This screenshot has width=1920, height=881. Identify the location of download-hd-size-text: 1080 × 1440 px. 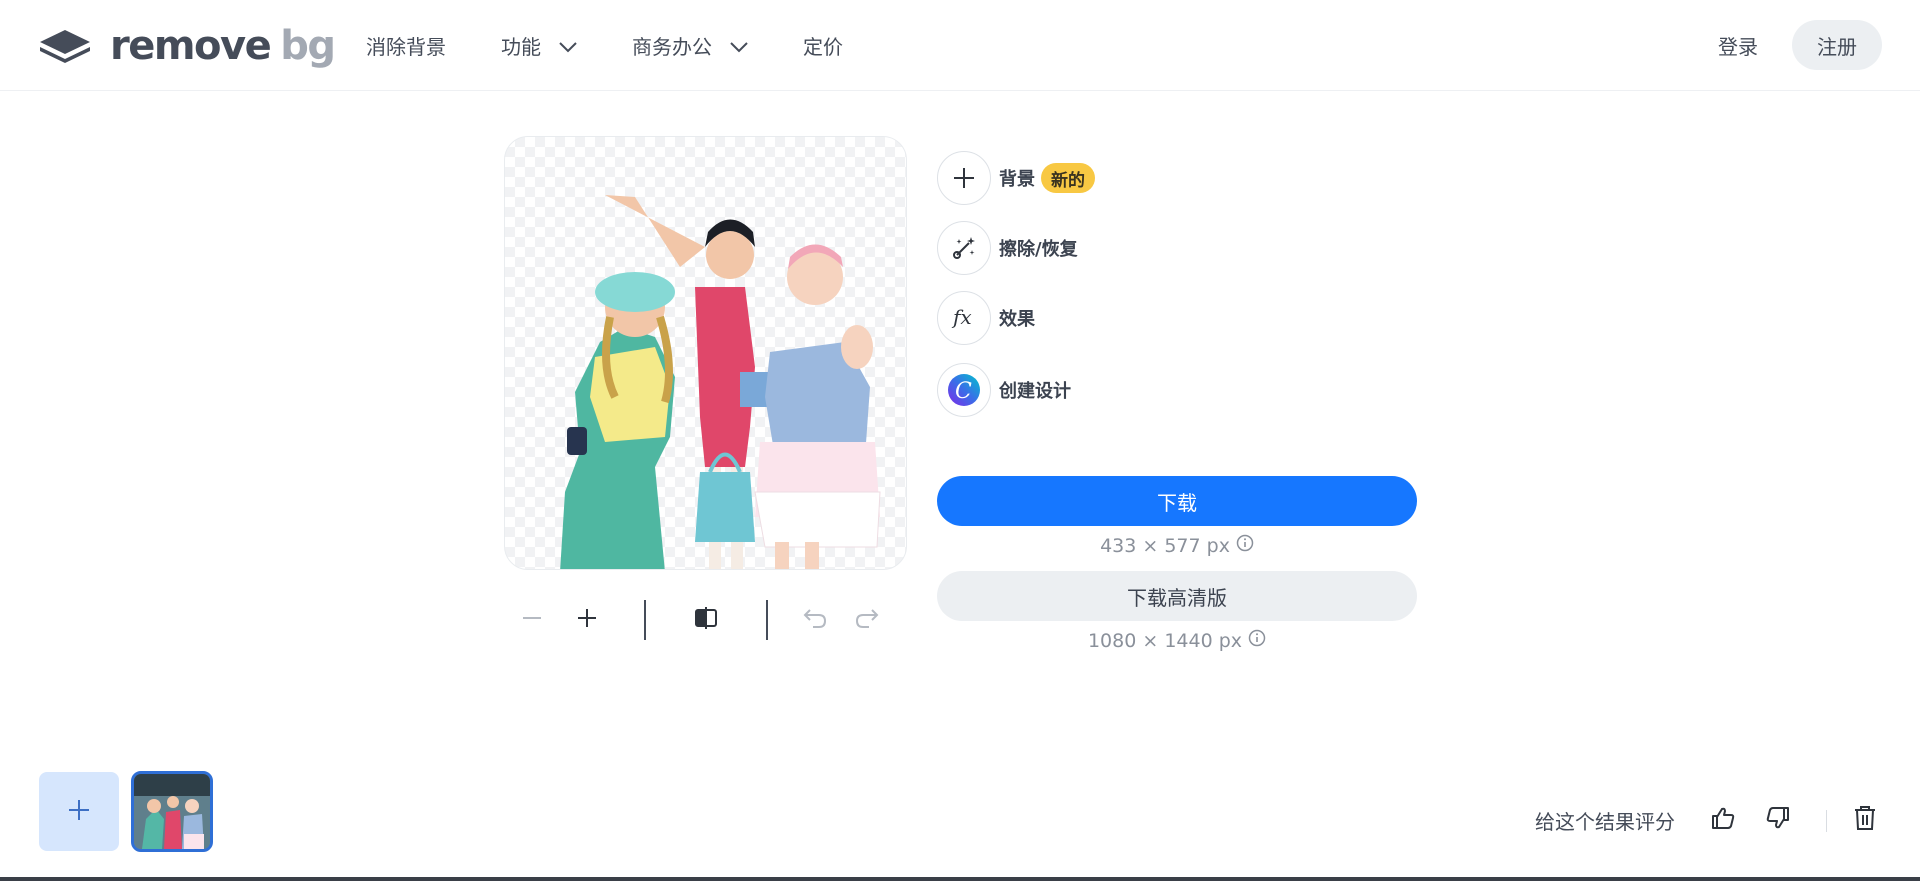
(1165, 640).